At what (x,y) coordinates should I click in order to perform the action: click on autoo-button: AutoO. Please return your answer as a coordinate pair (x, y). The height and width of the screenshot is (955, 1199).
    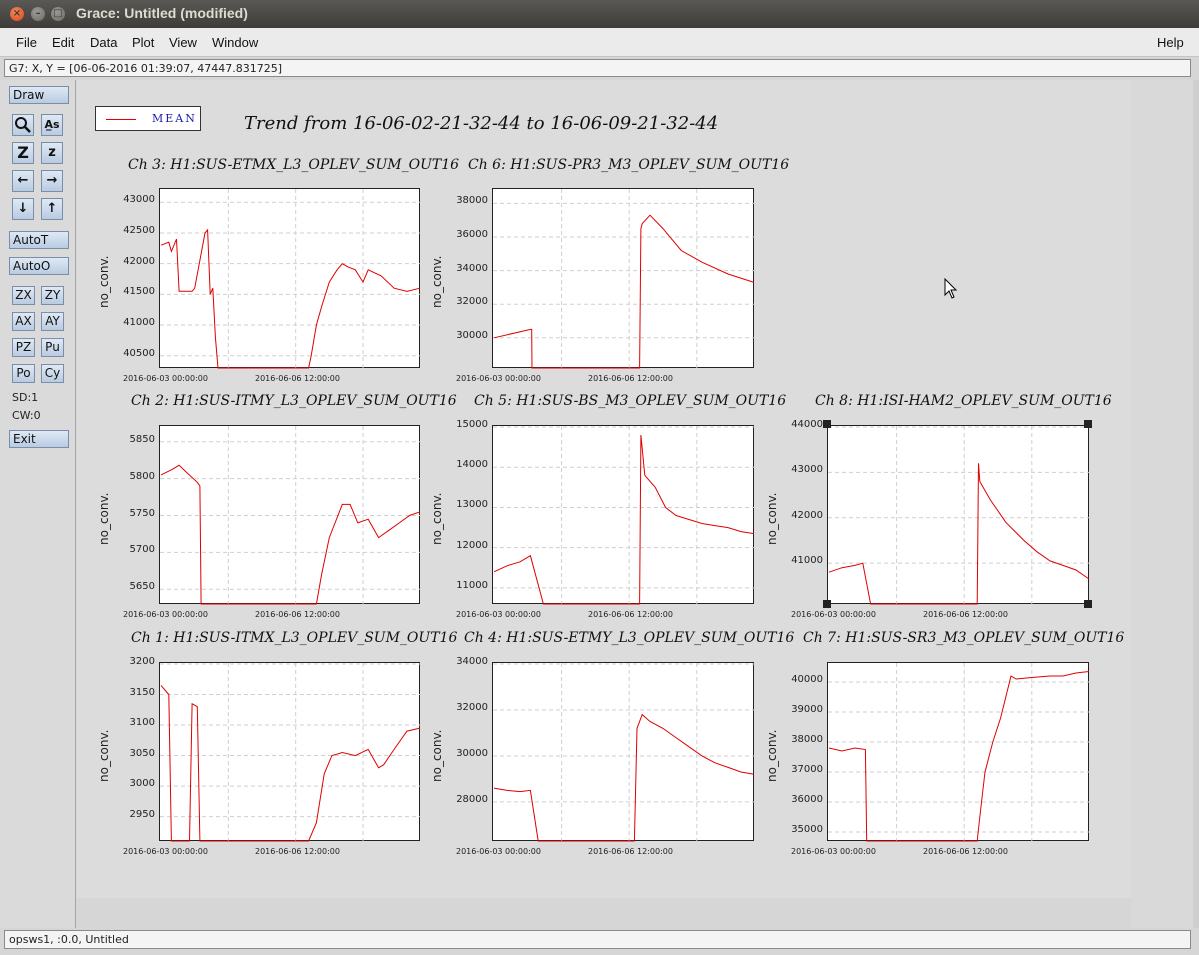
    Looking at the image, I should click on (39, 266).